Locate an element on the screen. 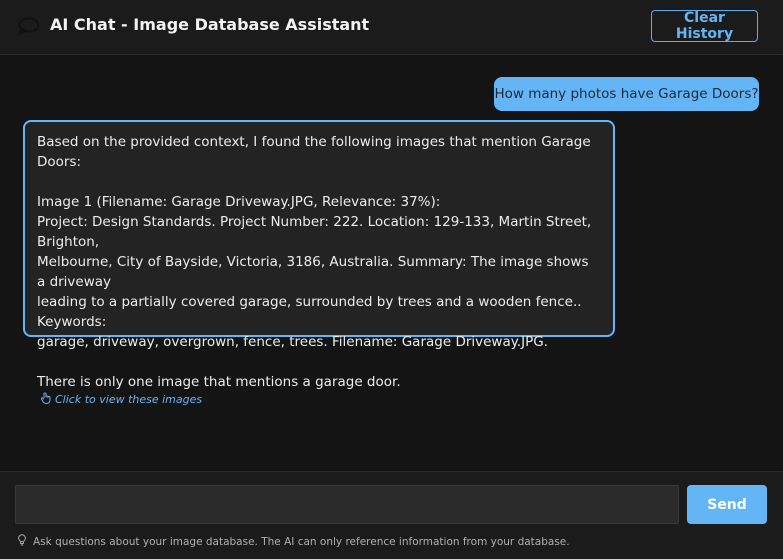 Image resolution: width=783 pixels, height=559 pixels. user-message: How many photos have Garage Doors? is located at coordinates (626, 94).